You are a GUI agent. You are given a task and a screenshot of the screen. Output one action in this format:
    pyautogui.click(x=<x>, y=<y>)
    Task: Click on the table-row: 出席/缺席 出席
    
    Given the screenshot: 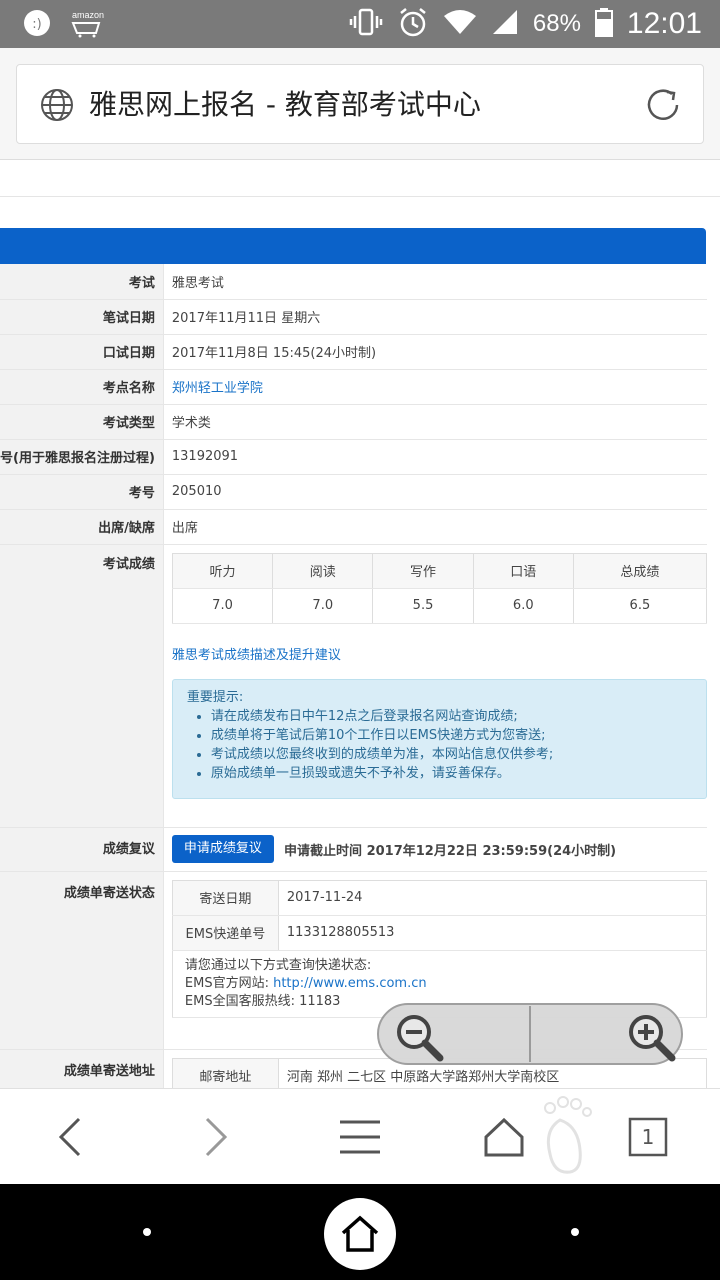 What is the action you would take?
    pyautogui.click(x=353, y=527)
    